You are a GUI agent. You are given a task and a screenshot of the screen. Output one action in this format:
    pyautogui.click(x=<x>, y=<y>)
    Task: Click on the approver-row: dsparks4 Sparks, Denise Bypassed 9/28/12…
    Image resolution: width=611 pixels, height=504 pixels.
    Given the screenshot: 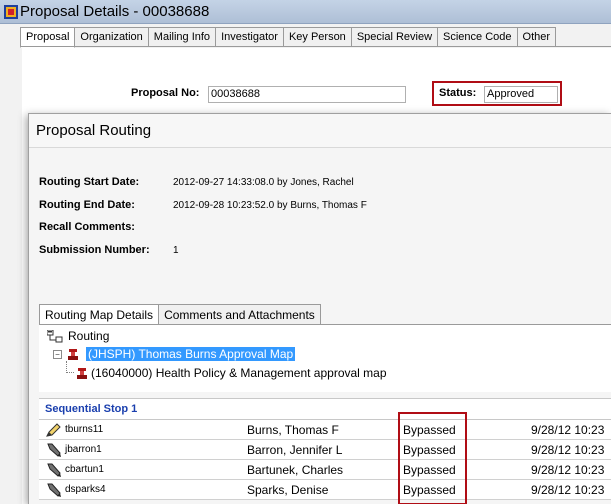 What is the action you would take?
    pyautogui.click(x=325, y=490)
    